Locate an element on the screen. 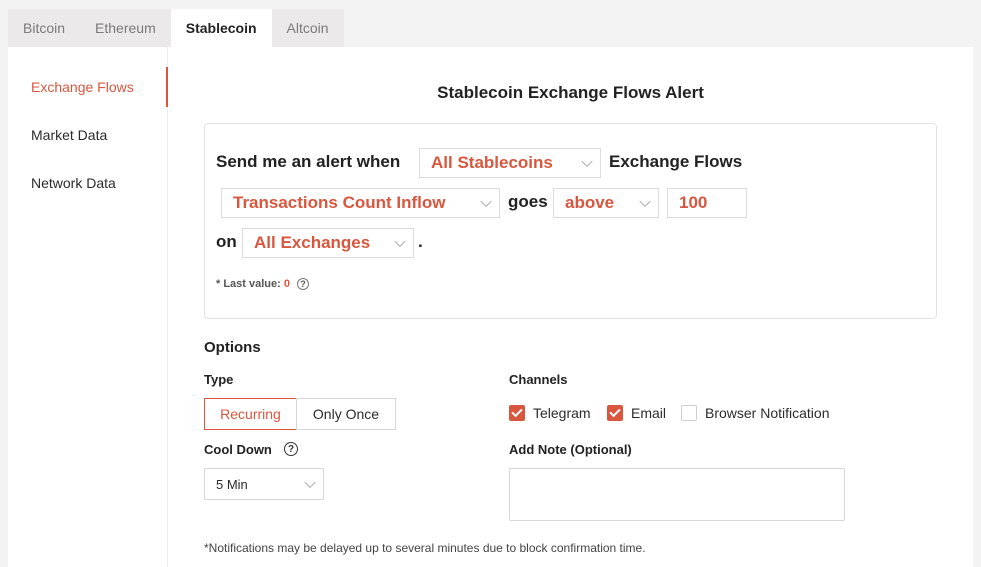  direction-select: above is located at coordinates (606, 203).